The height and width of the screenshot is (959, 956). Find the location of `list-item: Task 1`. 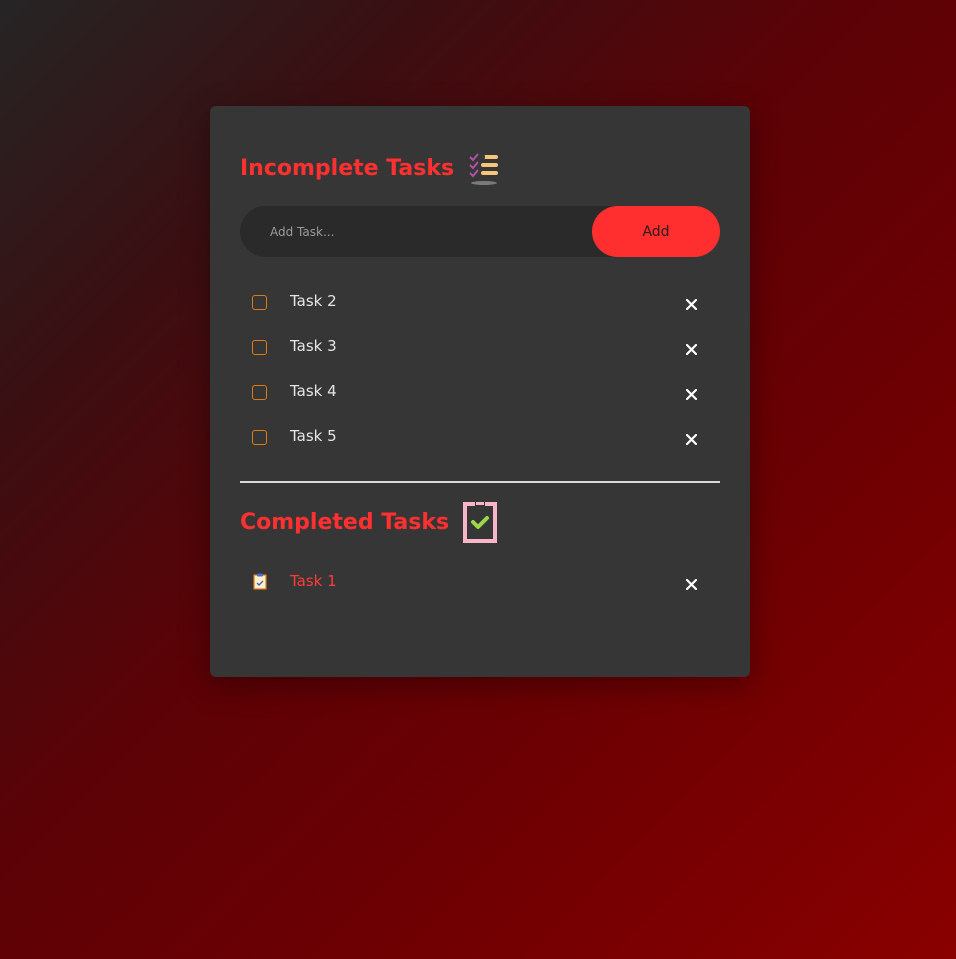

list-item: Task 1 is located at coordinates (480, 583).